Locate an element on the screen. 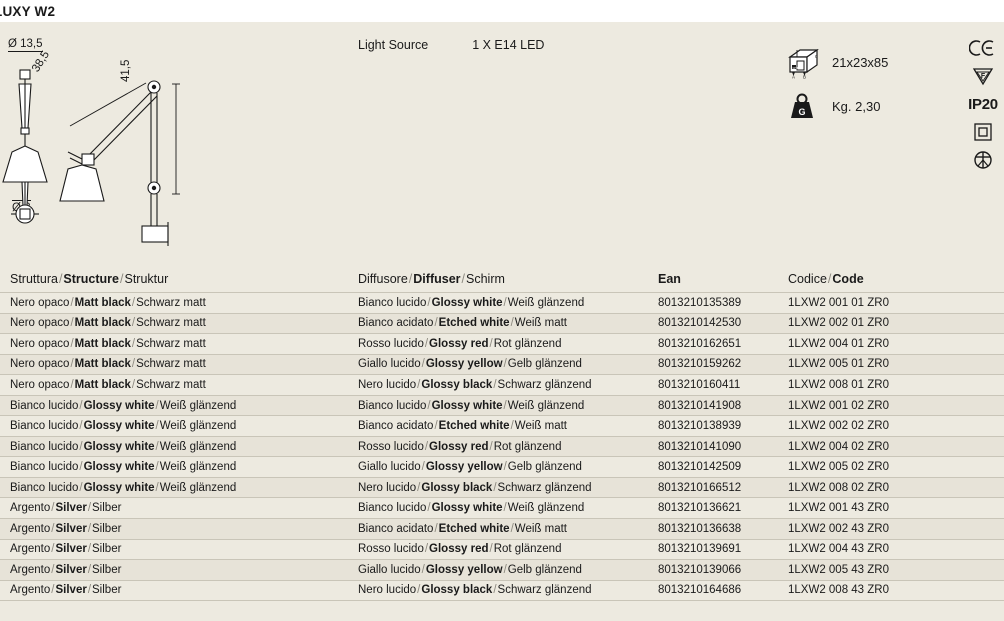 This screenshot has height=621, width=1004. light-source-value: 1 X E14 LED is located at coordinates (508, 45).